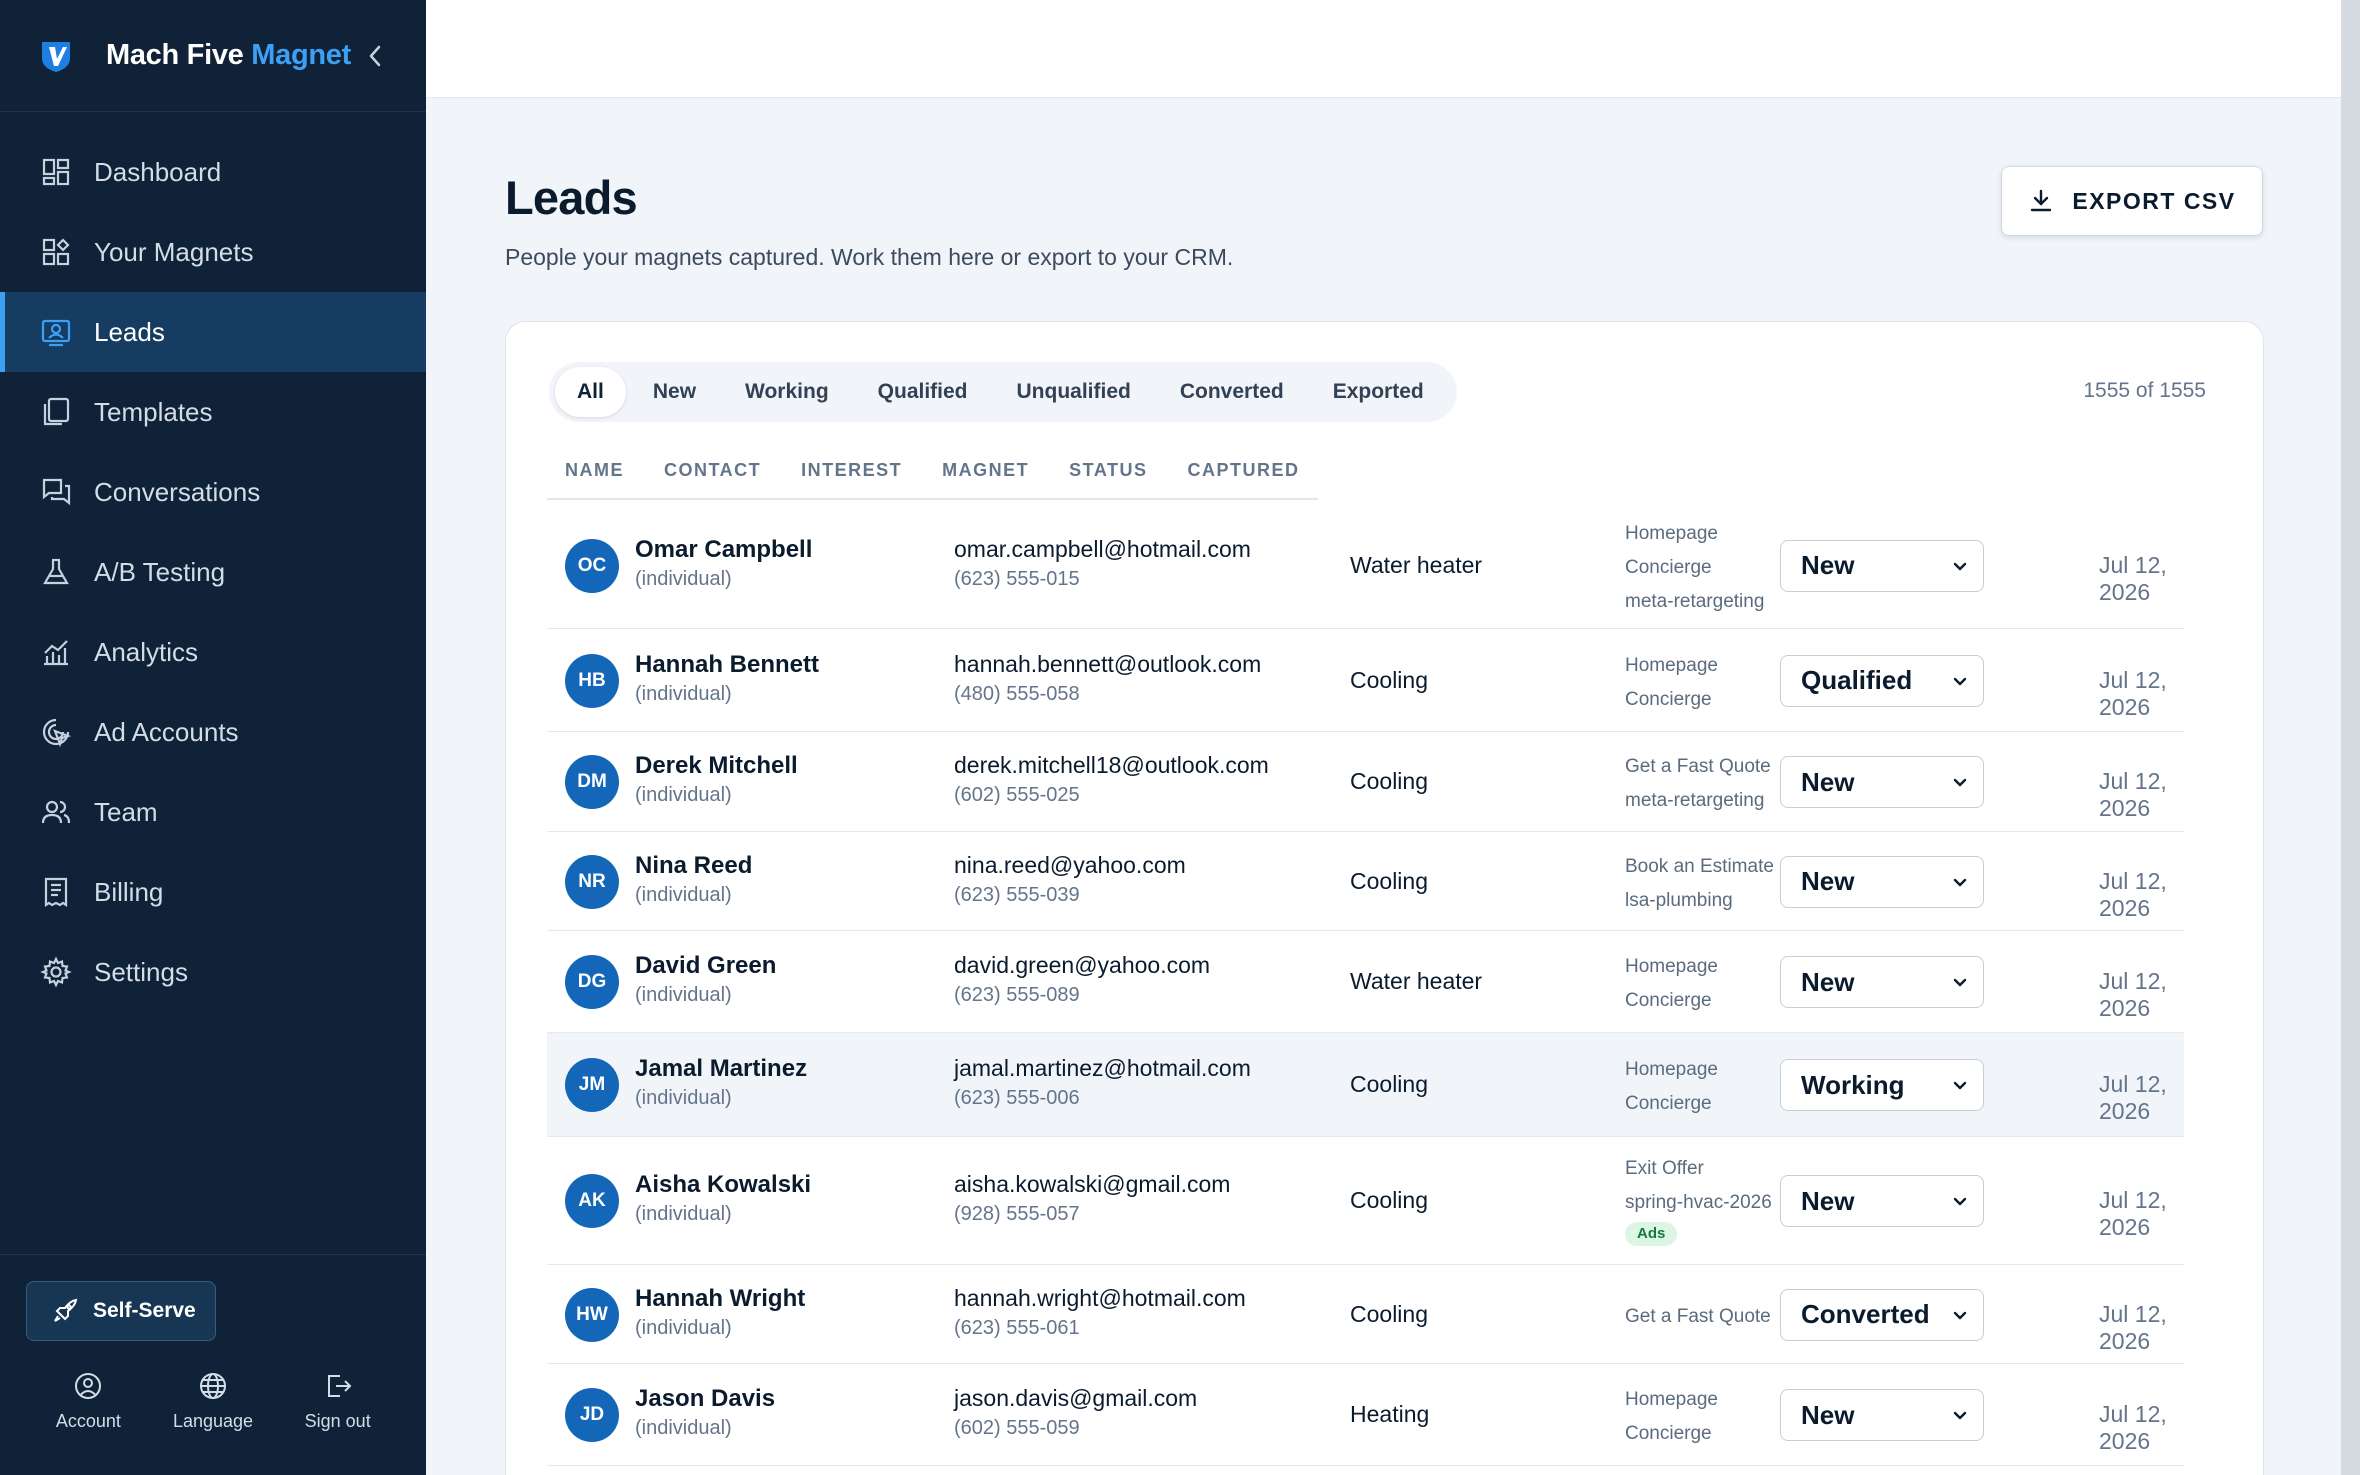 This screenshot has height=1475, width=2360. Describe the element at coordinates (337, 1401) in the screenshot. I see `sign-out-button: Sign out` at that location.